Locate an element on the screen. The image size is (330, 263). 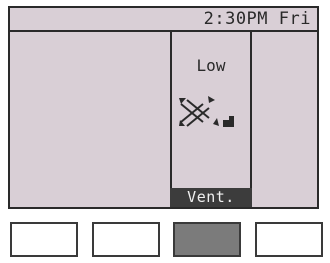
small-fan-level-icon is located at coordinates (228, 121).